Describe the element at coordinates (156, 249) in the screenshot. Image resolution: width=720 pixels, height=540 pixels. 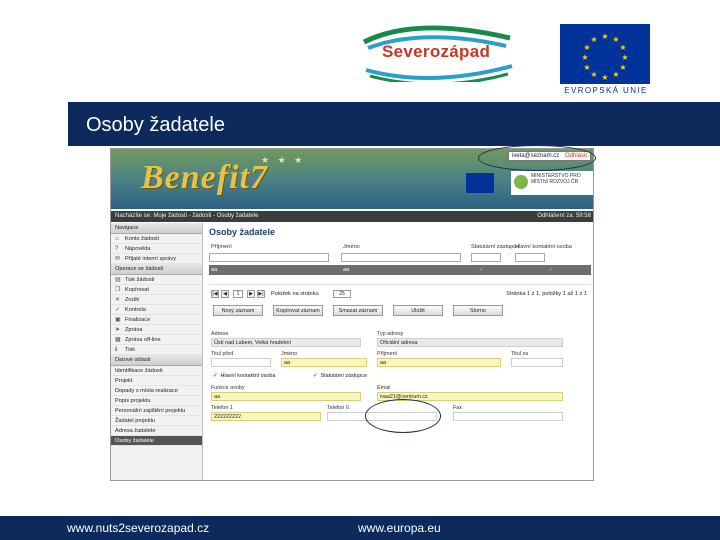
I see `sidebar-item-help: ? Nápověda` at that location.